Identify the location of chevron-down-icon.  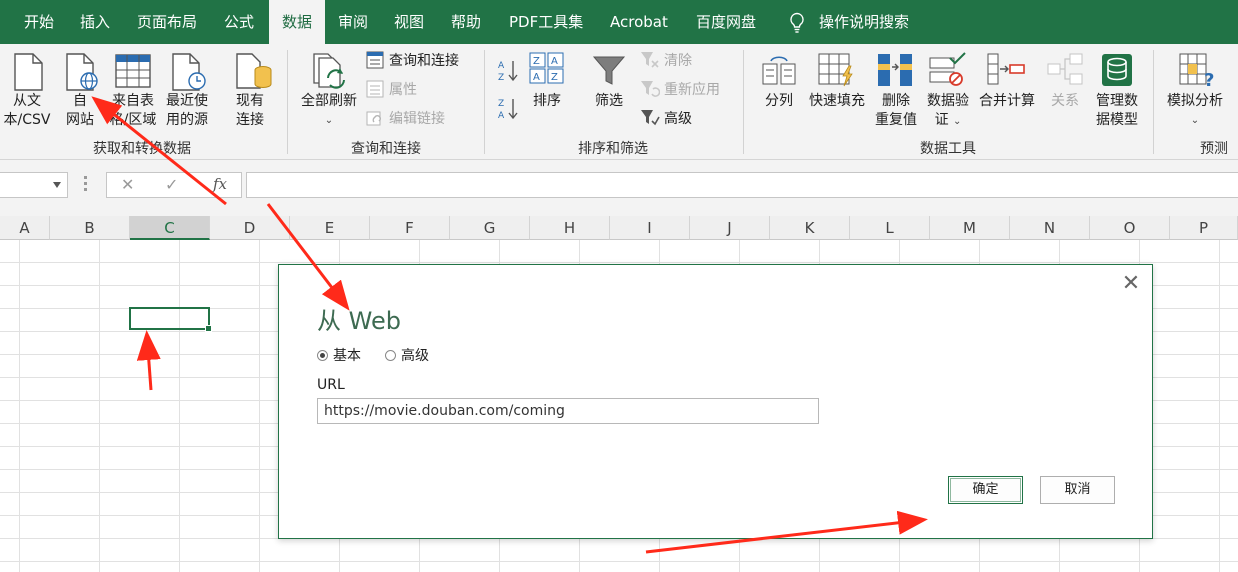
(57, 185).